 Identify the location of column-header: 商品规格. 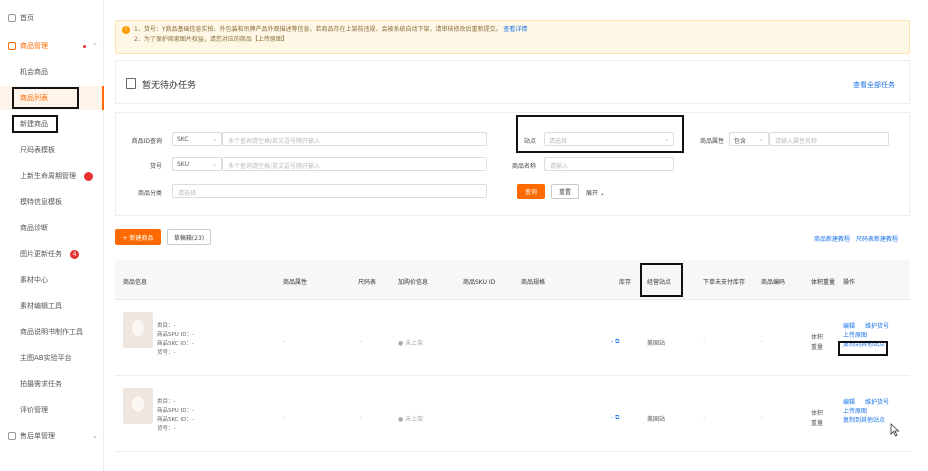
(533, 282).